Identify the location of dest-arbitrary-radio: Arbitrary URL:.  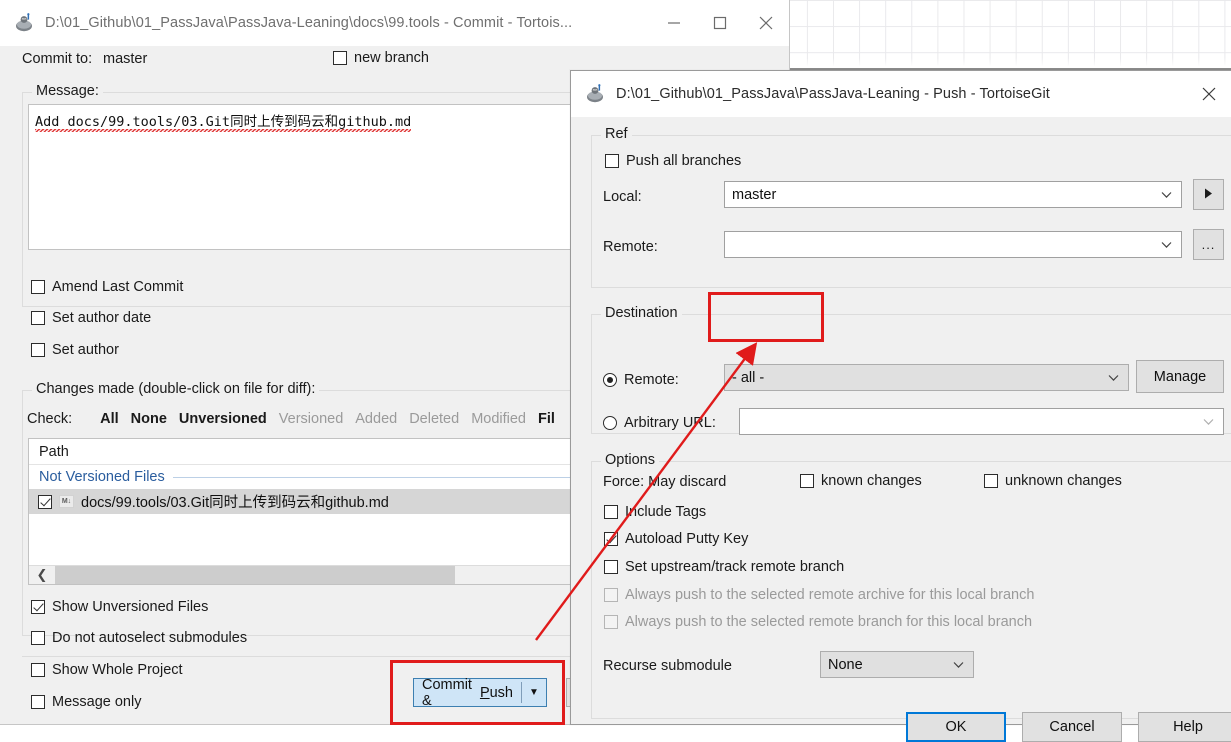
(659, 423).